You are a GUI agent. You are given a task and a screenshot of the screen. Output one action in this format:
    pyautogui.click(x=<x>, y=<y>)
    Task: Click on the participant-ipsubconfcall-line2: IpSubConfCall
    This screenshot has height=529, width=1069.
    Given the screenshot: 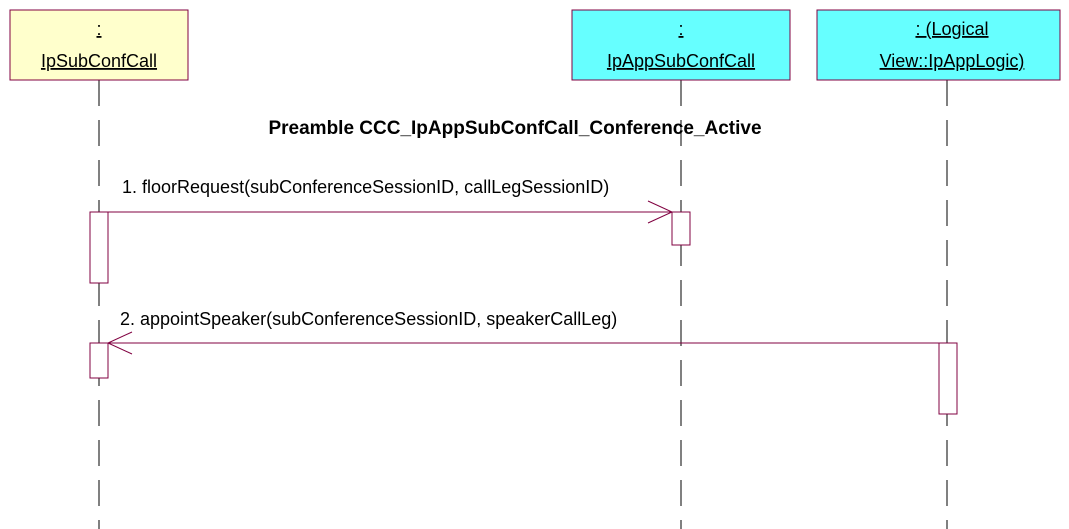 What is the action you would take?
    pyautogui.click(x=99, y=61)
    